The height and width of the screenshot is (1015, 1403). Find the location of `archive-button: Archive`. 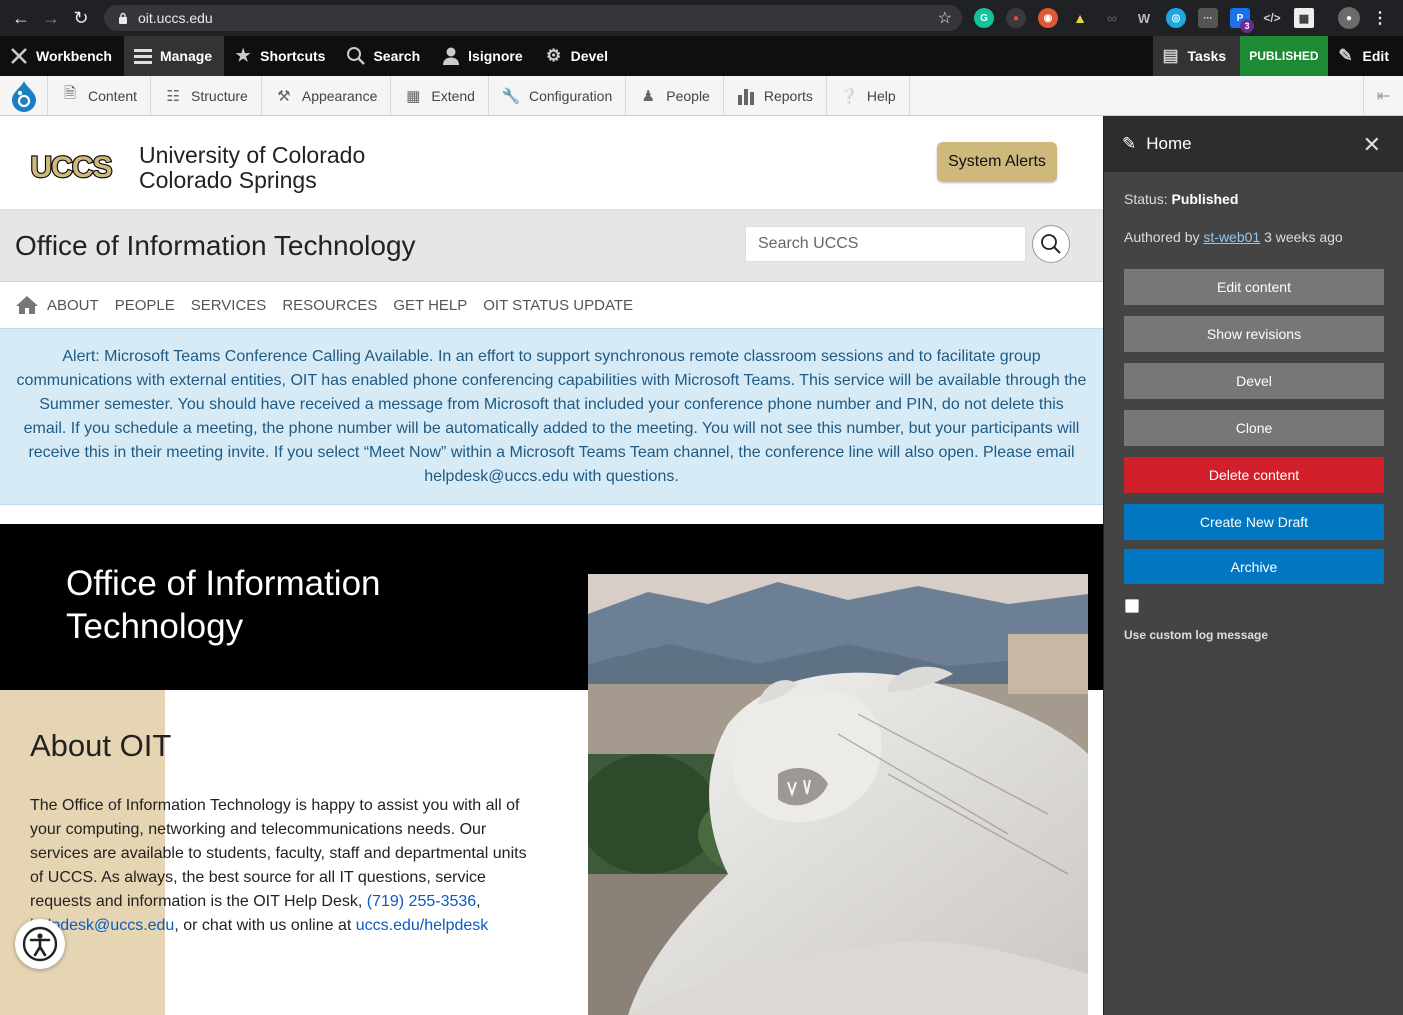

archive-button: Archive is located at coordinates (1254, 566).